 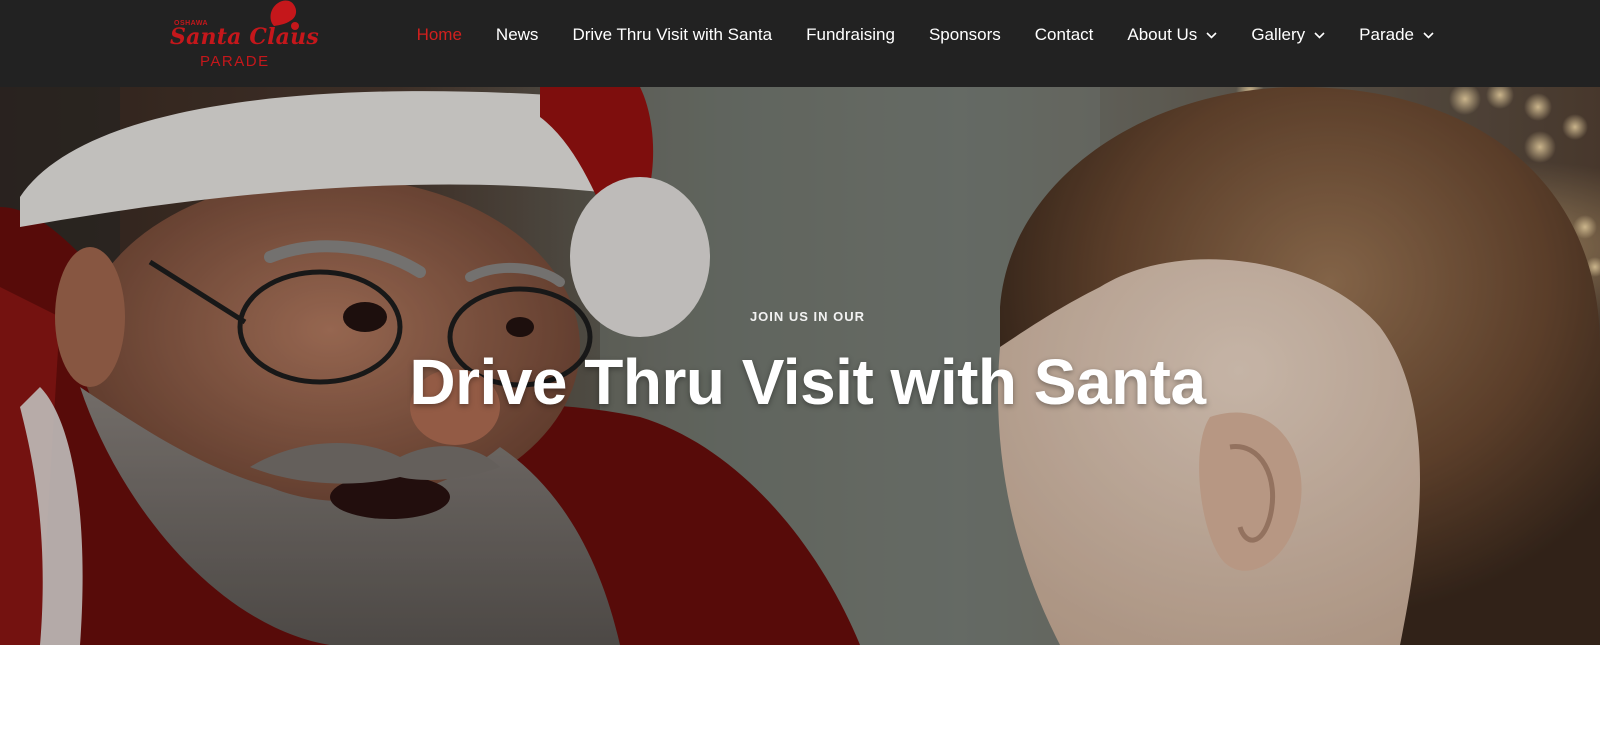 I want to click on nav-item-gallery: Gallery, so click(x=1288, y=35).